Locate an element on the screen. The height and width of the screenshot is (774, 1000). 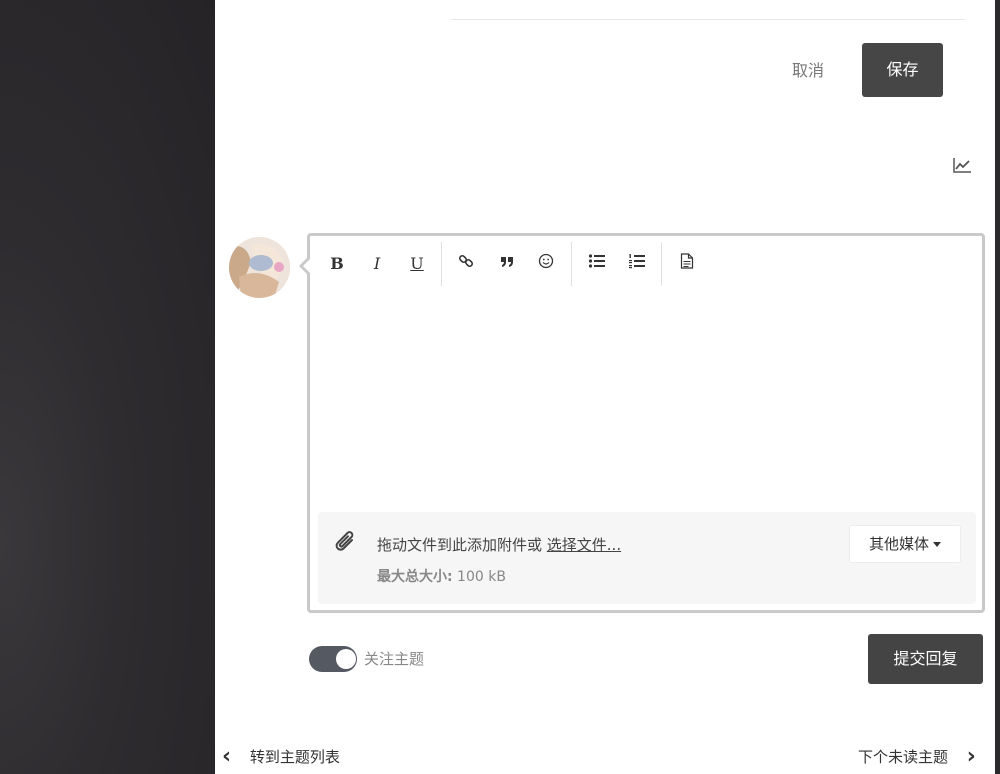
link-icon is located at coordinates (466, 261).